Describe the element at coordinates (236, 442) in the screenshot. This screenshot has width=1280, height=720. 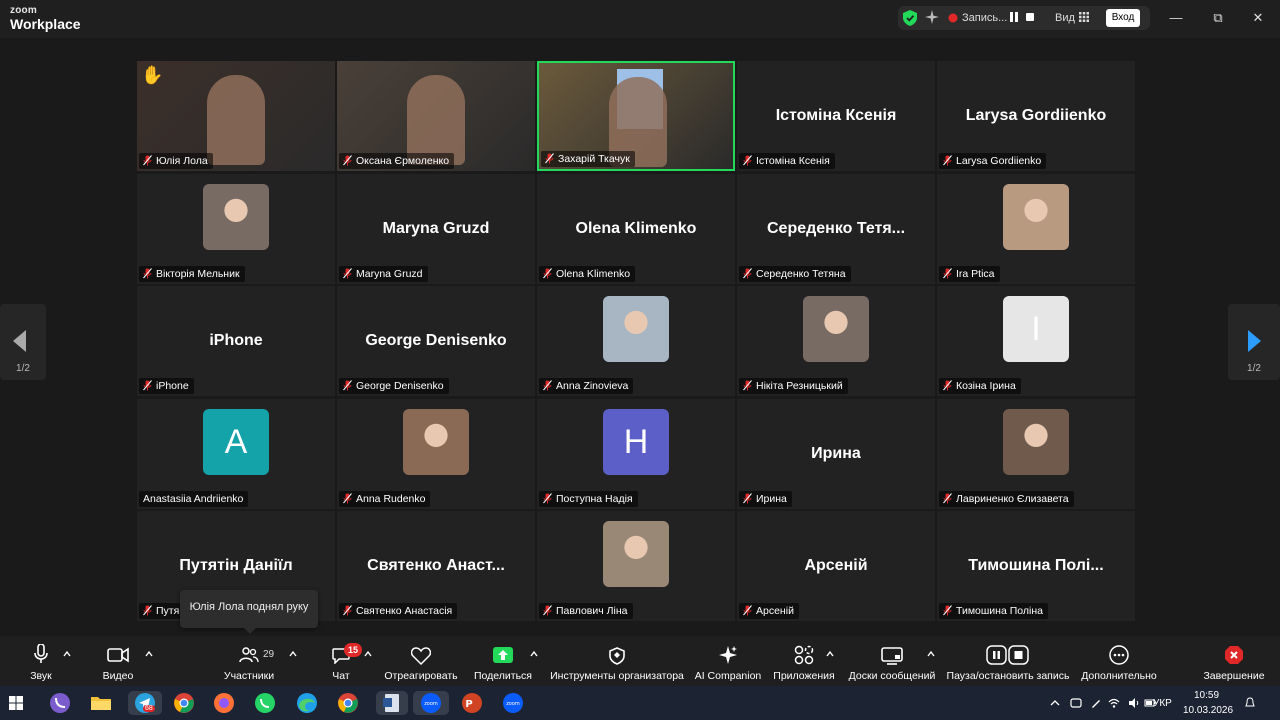
I see `avatar: A` at that location.